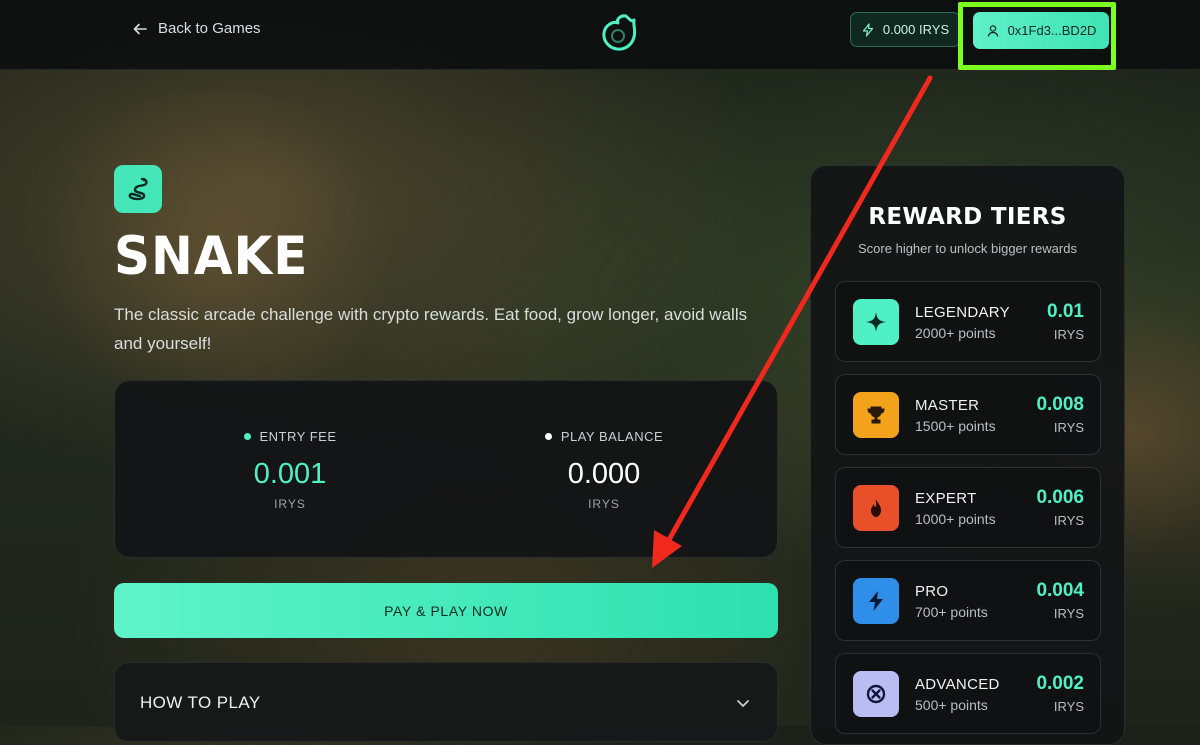 The image size is (1200, 745). What do you see at coordinates (446, 702) in the screenshot?
I see `how-to-play-accordion: HOW TO PLAY` at bounding box center [446, 702].